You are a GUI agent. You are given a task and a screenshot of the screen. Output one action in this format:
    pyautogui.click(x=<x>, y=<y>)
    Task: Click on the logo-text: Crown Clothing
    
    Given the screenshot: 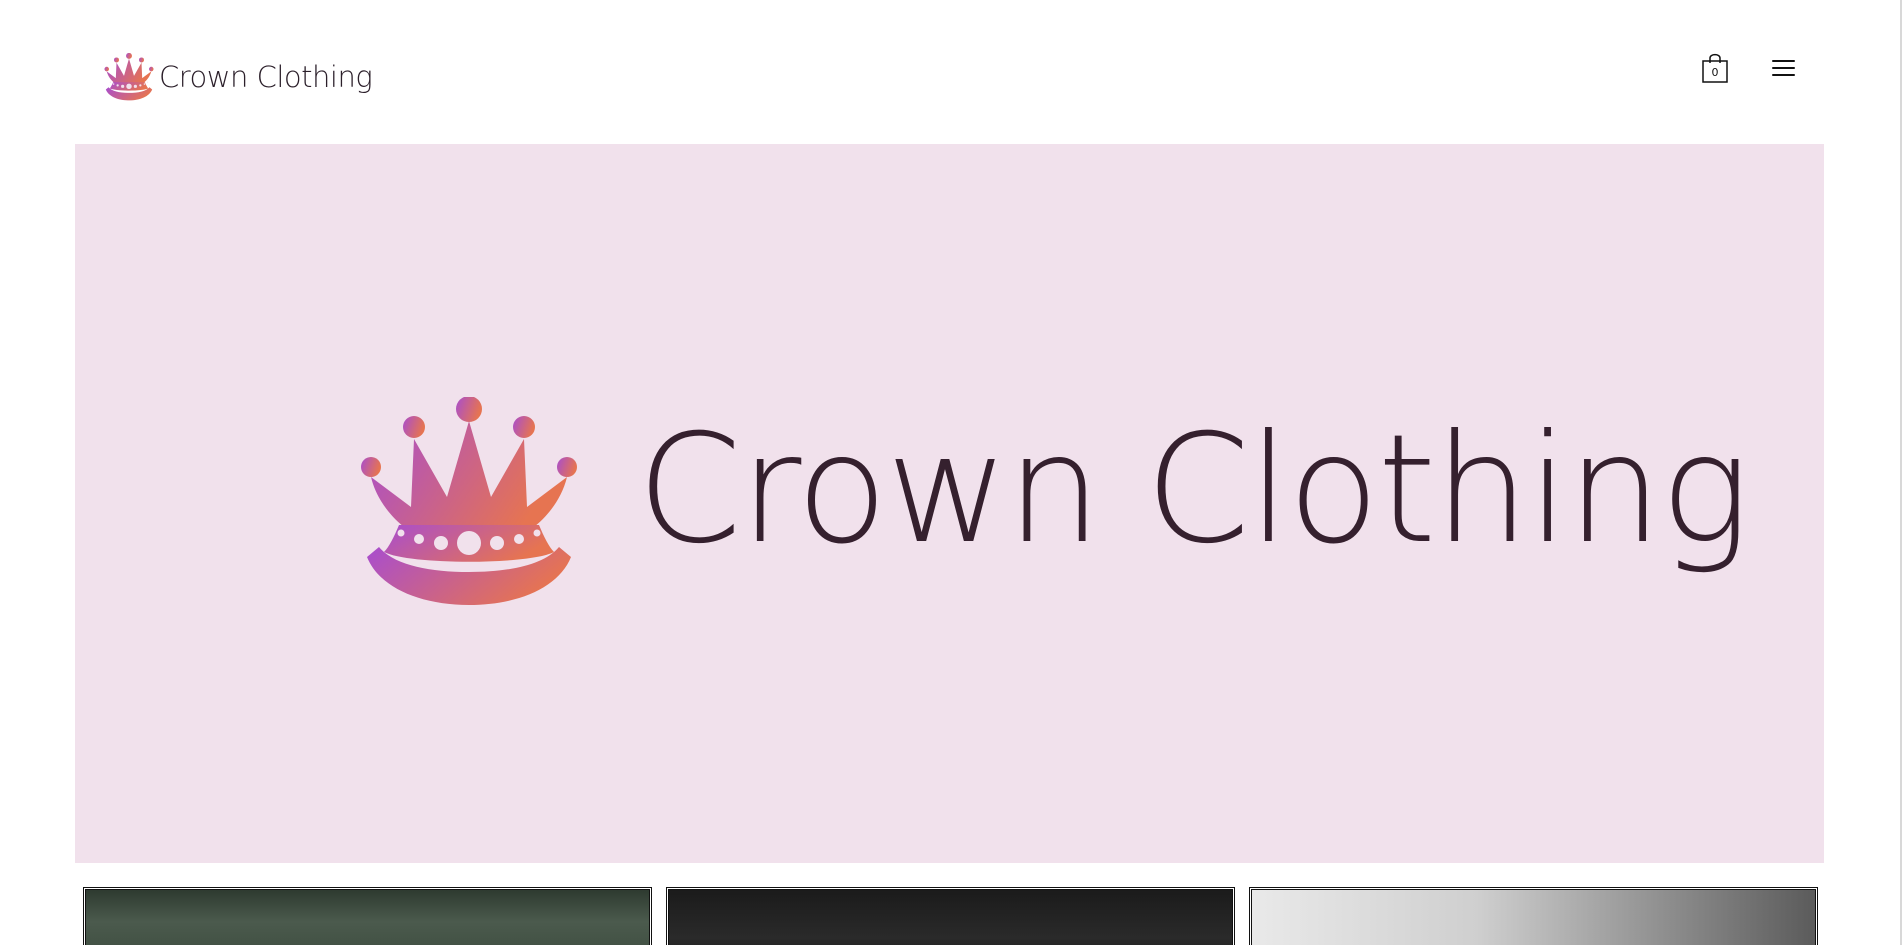 What is the action you would take?
    pyautogui.click(x=266, y=76)
    